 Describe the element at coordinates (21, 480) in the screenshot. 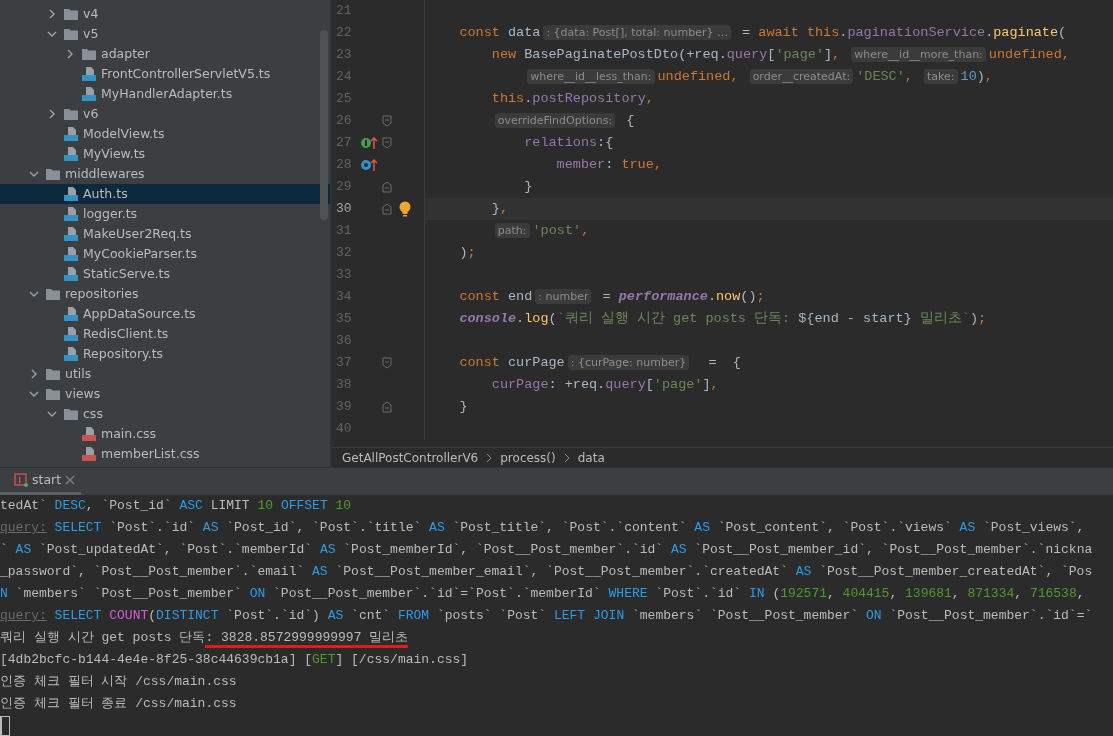

I see `run-console-icon` at that location.